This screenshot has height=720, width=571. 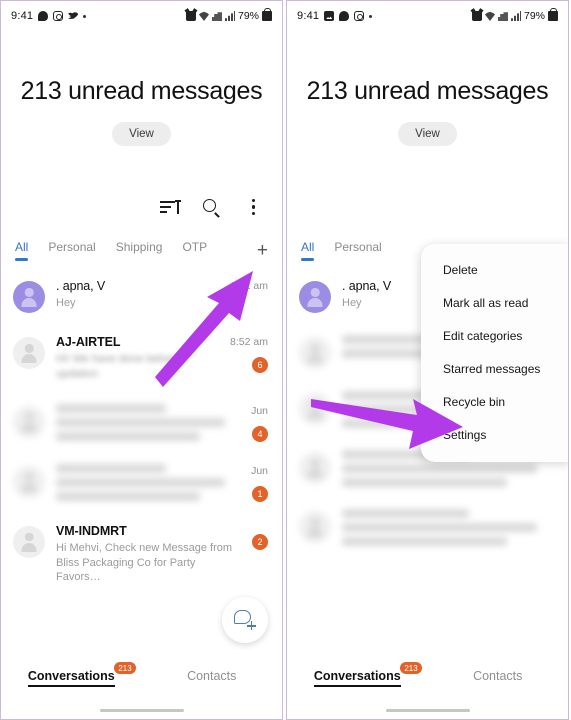 I want to click on menu-item-settings: Settings, so click(x=494, y=434).